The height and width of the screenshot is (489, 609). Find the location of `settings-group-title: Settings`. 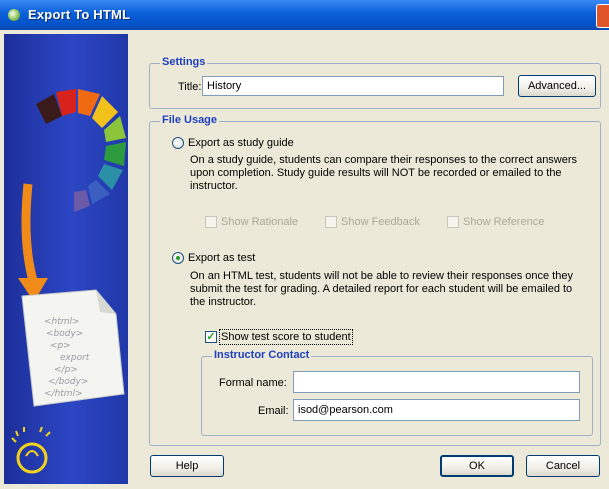

settings-group-title: Settings is located at coordinates (184, 62).